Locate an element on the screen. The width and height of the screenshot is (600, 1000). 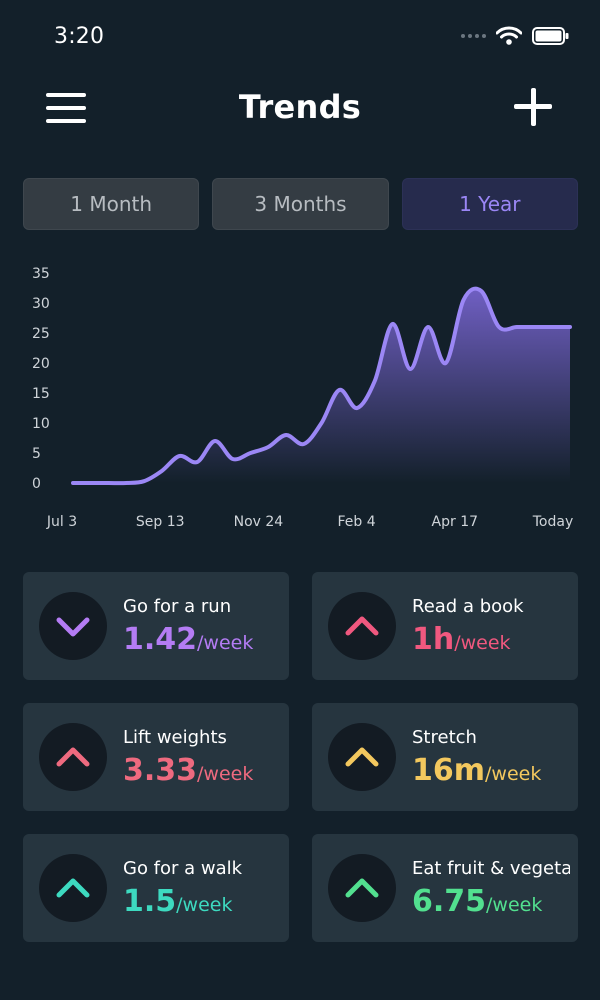
trend-icon-stretch is located at coordinates (362, 757).